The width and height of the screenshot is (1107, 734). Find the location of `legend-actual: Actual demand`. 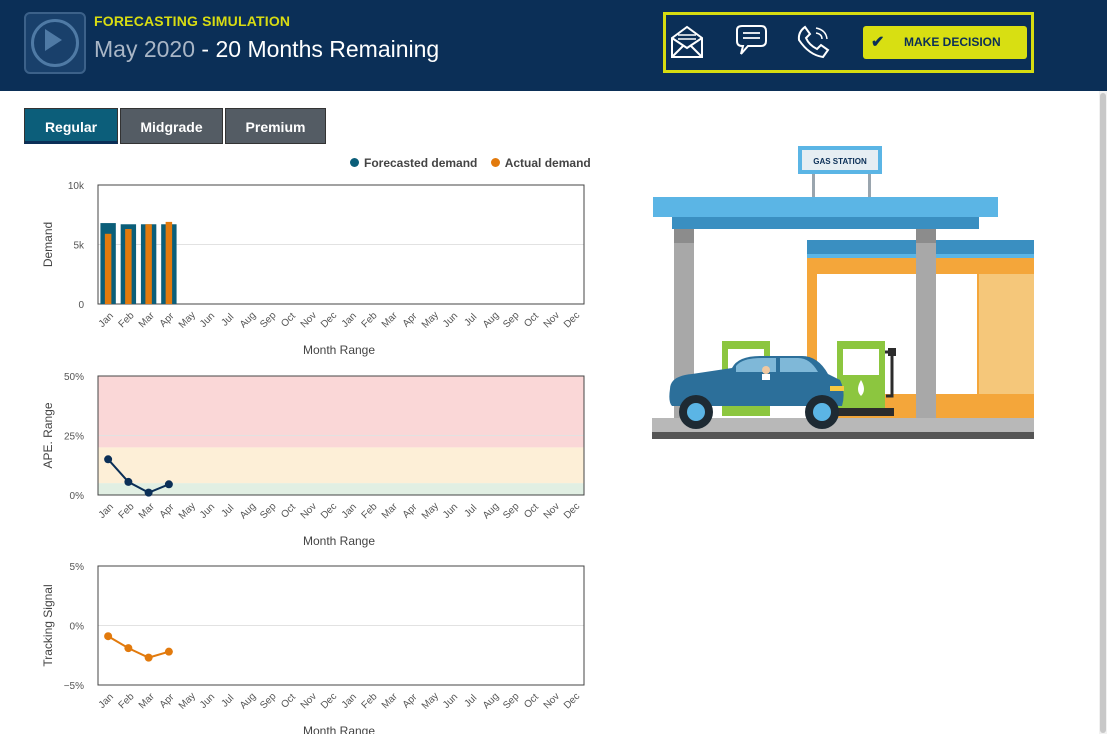

legend-actual: Actual demand is located at coordinates (540, 163).